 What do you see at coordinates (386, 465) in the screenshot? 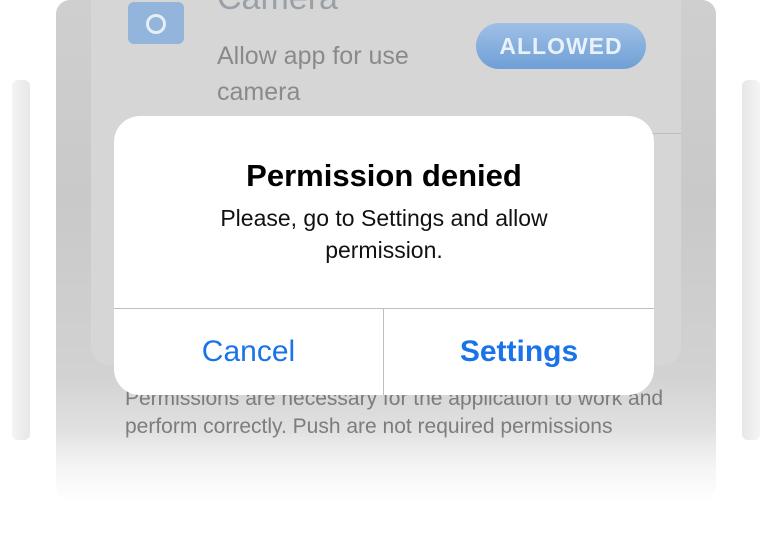
I see `bottom-fade` at bounding box center [386, 465].